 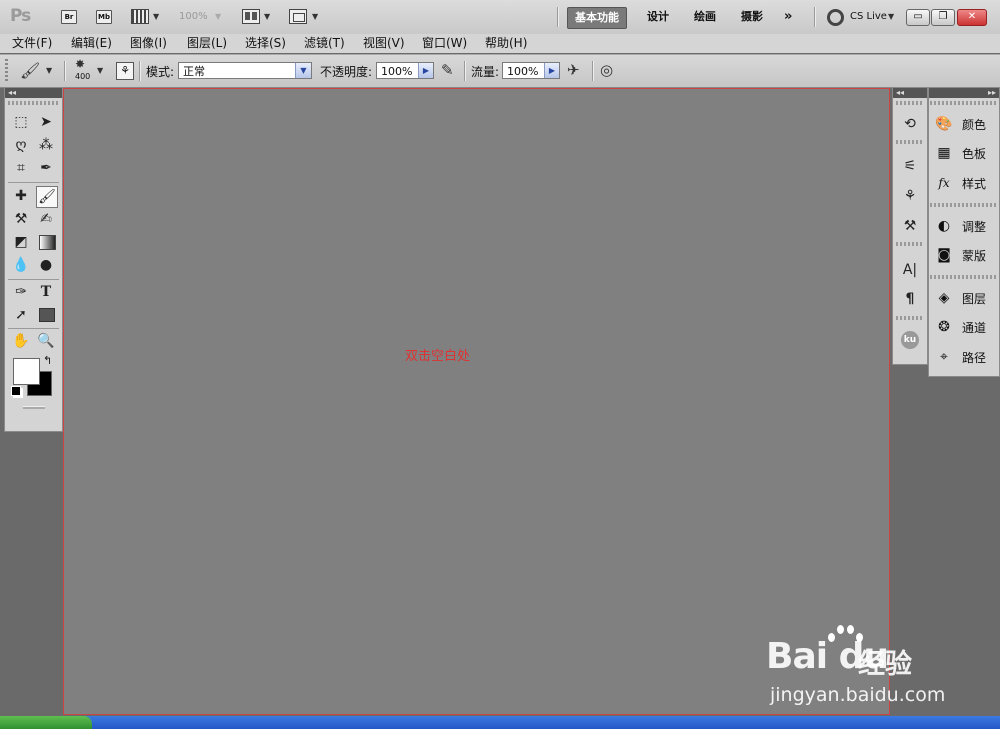 I want to click on path-selection-tool-icon: ➚, so click(x=21, y=315).